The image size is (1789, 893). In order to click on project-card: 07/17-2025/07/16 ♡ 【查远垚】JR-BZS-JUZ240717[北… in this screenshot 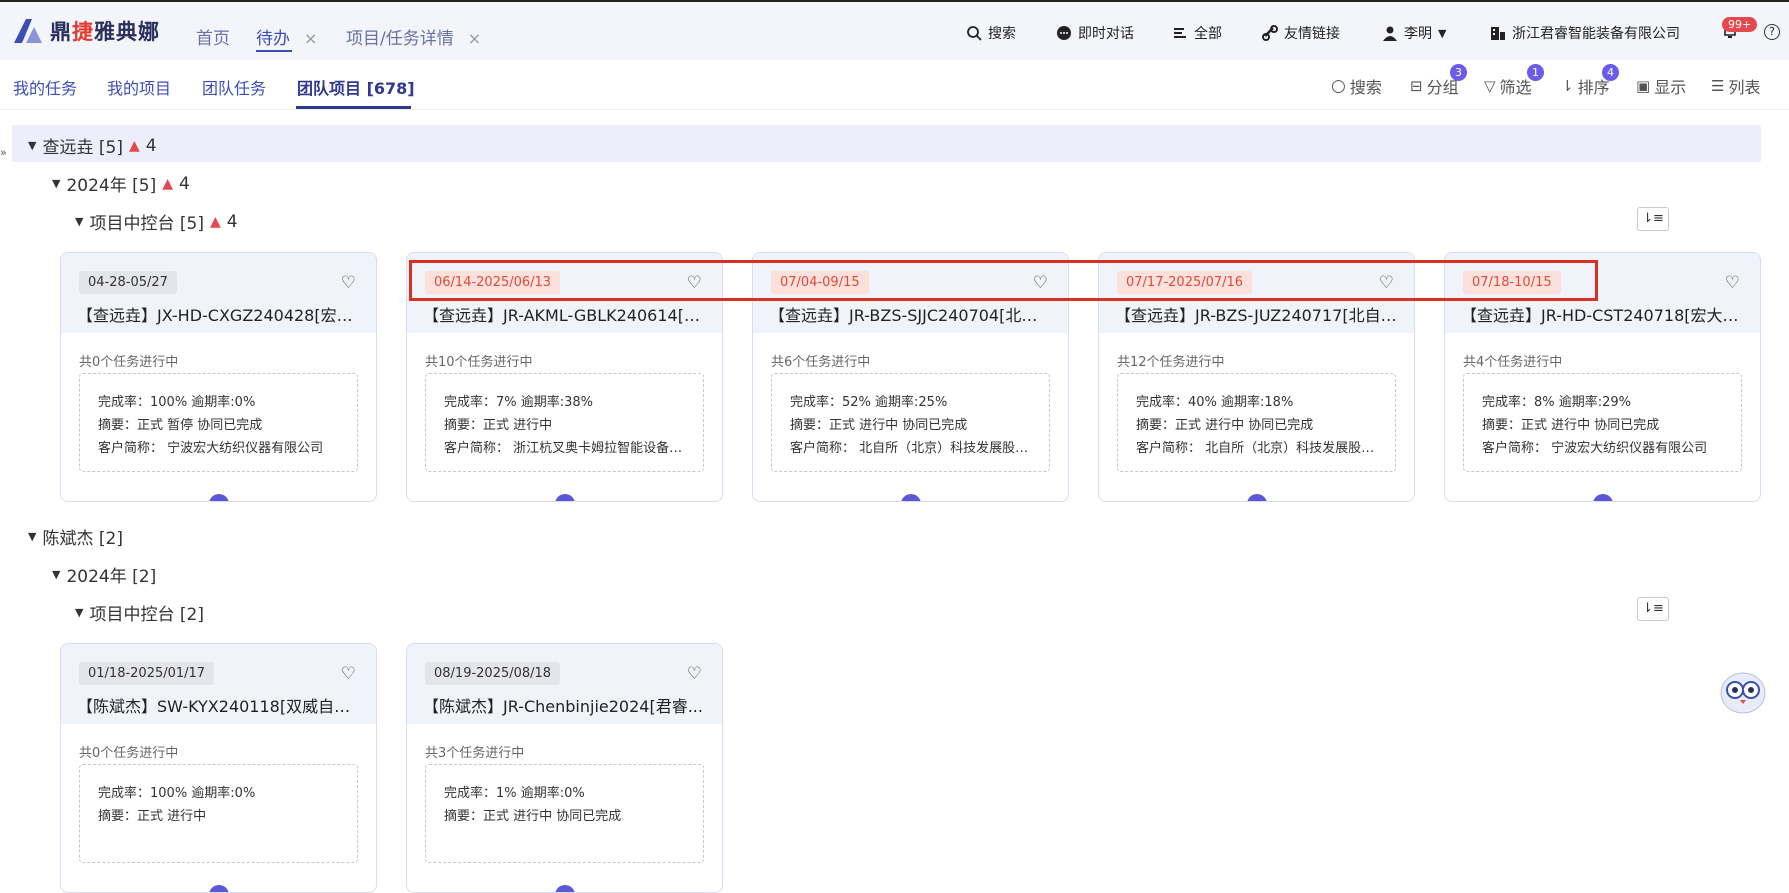, I will do `click(1256, 377)`.